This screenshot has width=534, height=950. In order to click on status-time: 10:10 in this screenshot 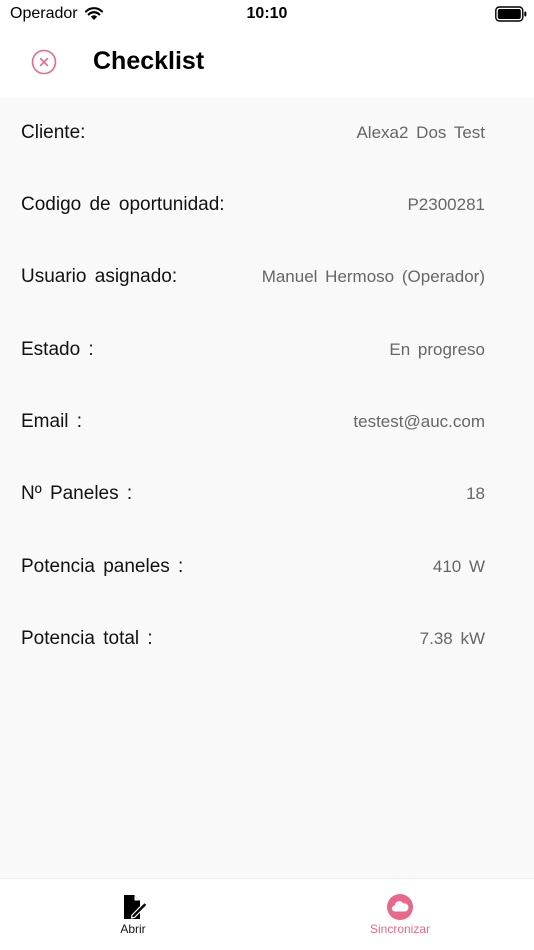, I will do `click(267, 13)`.